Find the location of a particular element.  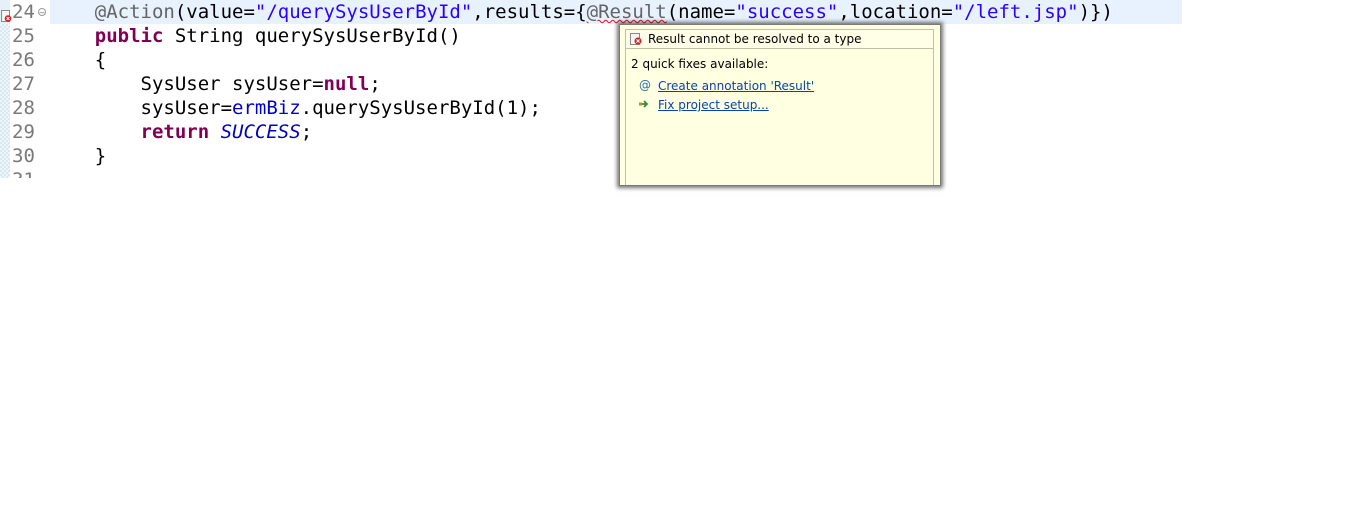

code-token: return is located at coordinates (175, 132).